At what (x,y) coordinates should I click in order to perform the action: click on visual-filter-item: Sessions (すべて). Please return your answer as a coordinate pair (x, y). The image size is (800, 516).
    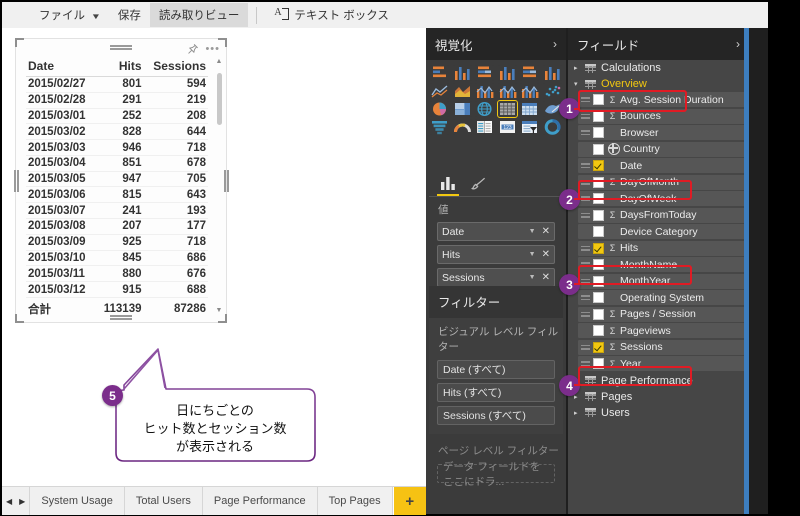
    Looking at the image, I should click on (496, 415).